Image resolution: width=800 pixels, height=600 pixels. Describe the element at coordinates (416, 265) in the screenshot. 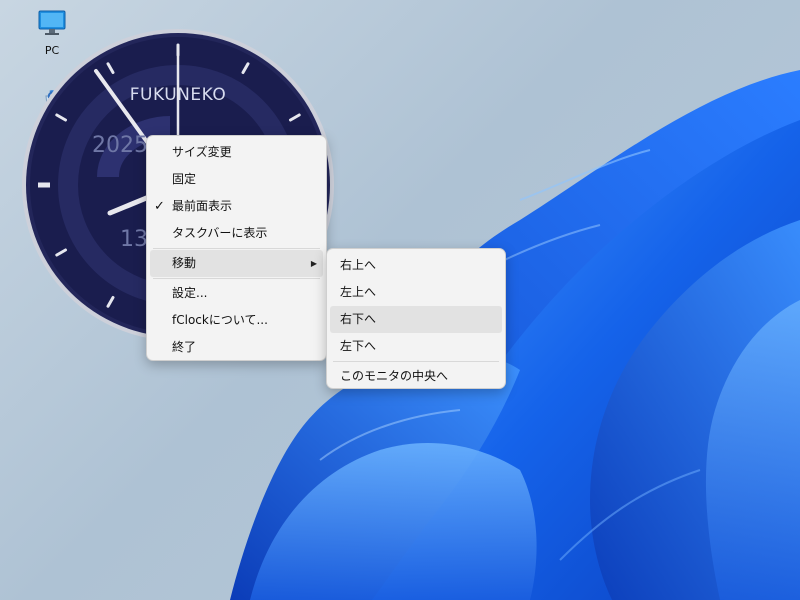

I see `submenu-item-top-right: 右上へ` at that location.